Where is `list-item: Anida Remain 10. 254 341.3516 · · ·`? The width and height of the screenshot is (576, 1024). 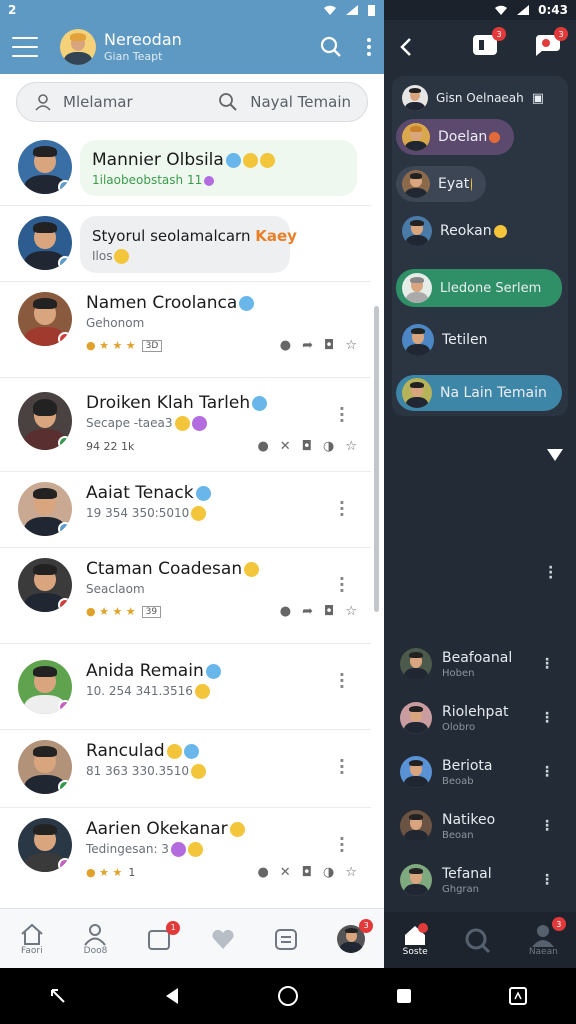 list-item: Anida Remain 10. 254 341.3516 · · · is located at coordinates (185, 687).